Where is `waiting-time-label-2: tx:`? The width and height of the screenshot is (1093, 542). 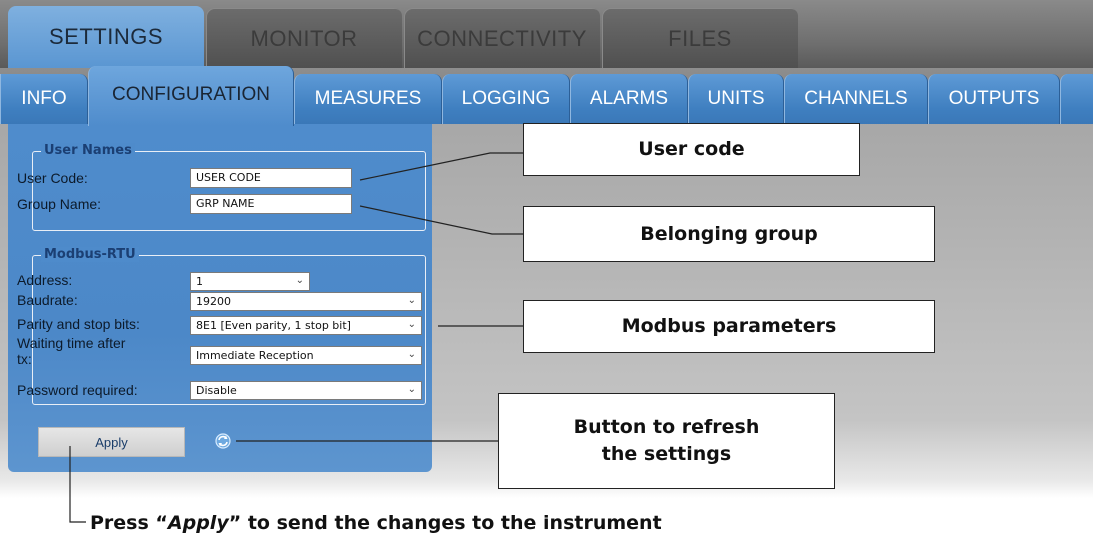
waiting-time-label-2: tx: is located at coordinates (24, 359).